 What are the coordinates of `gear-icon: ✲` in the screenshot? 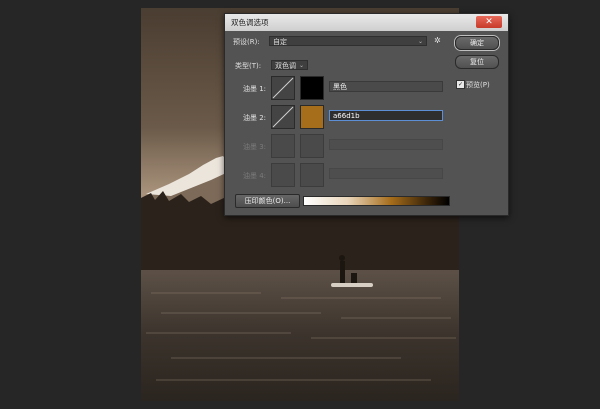 It's located at (437, 40).